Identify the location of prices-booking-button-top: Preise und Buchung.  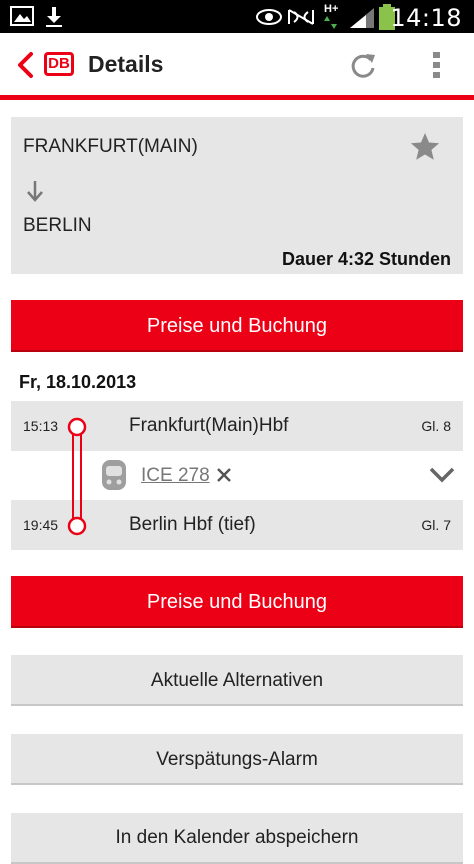
(237, 326).